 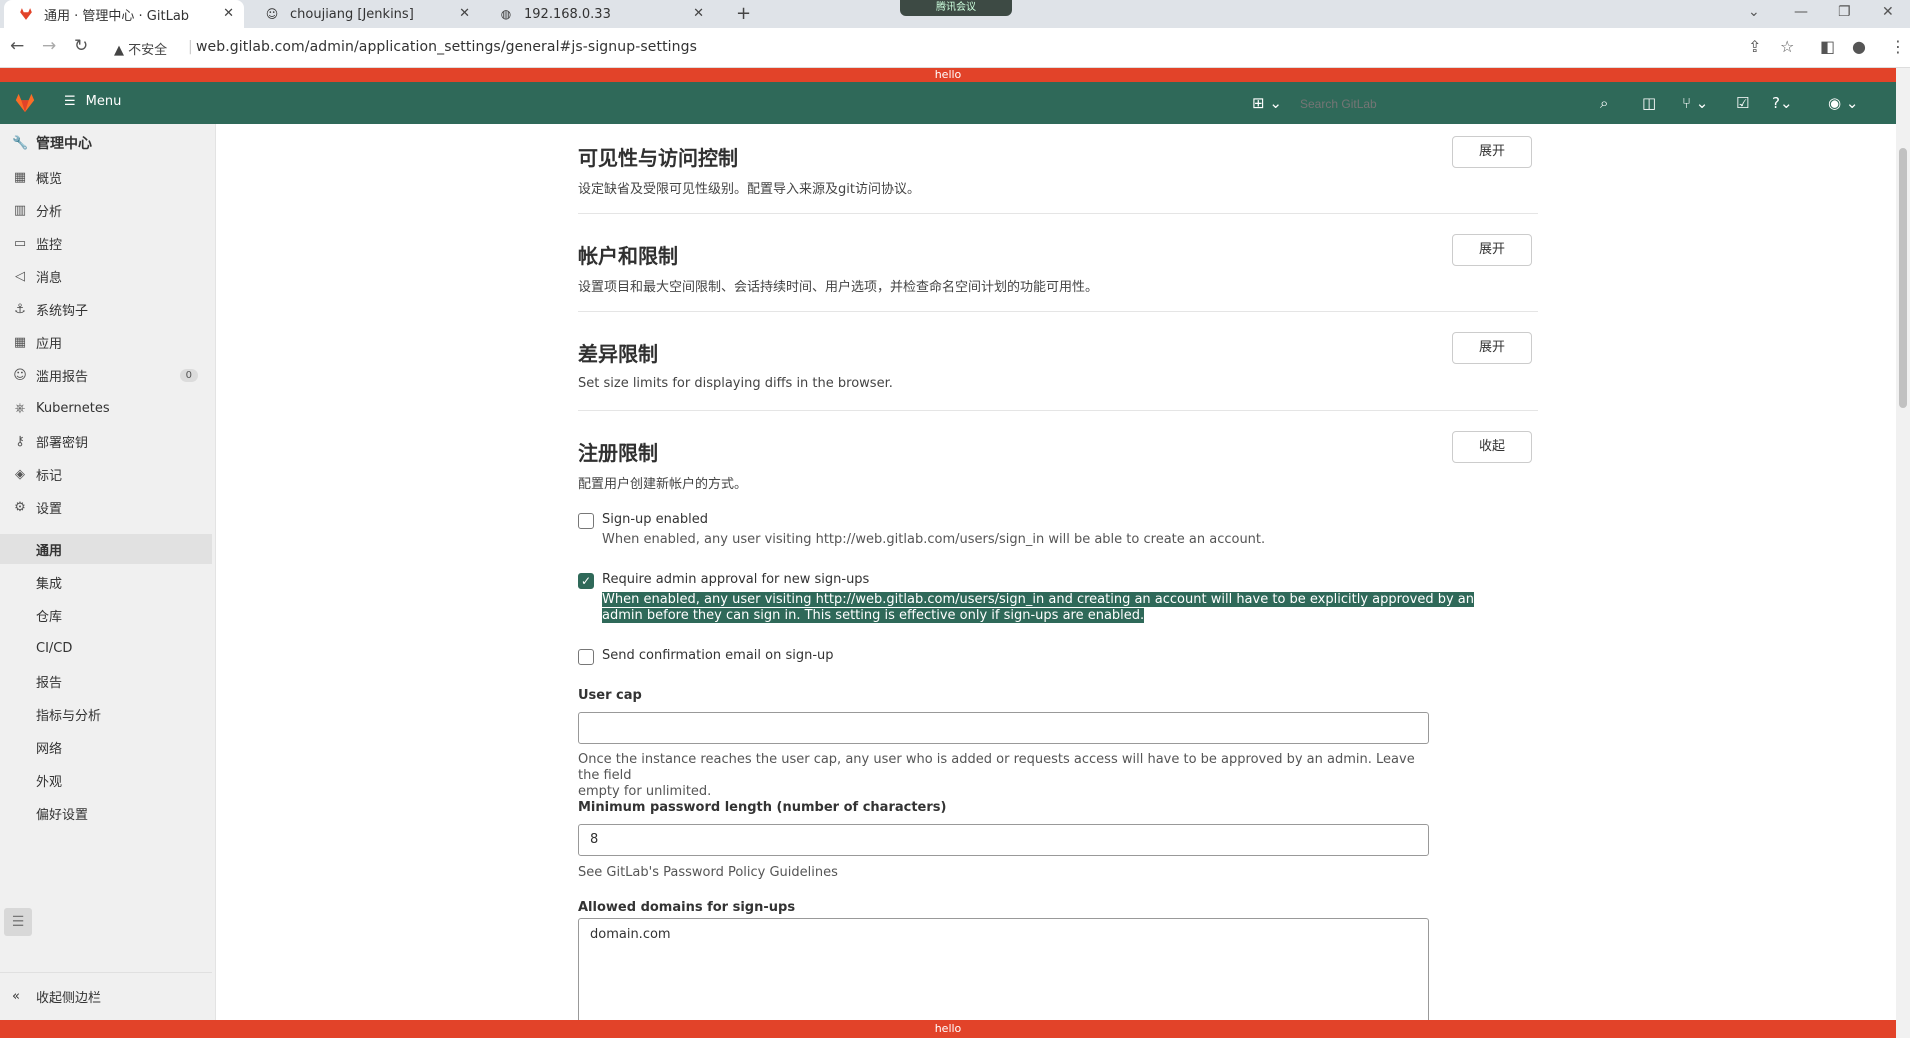 I want to click on password-policy-link: See GitLab's Password Policy Guidelines, so click(x=1008, y=873).